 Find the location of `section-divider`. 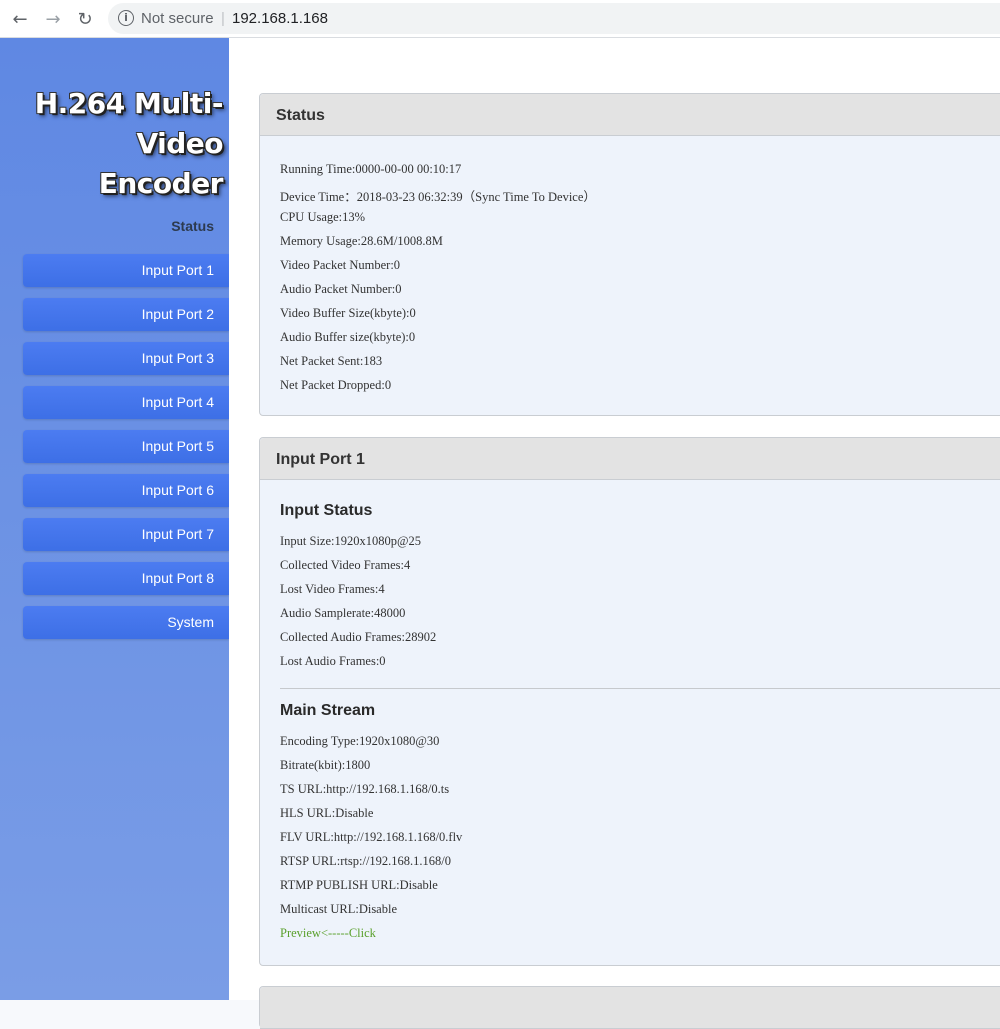

section-divider is located at coordinates (640, 688).